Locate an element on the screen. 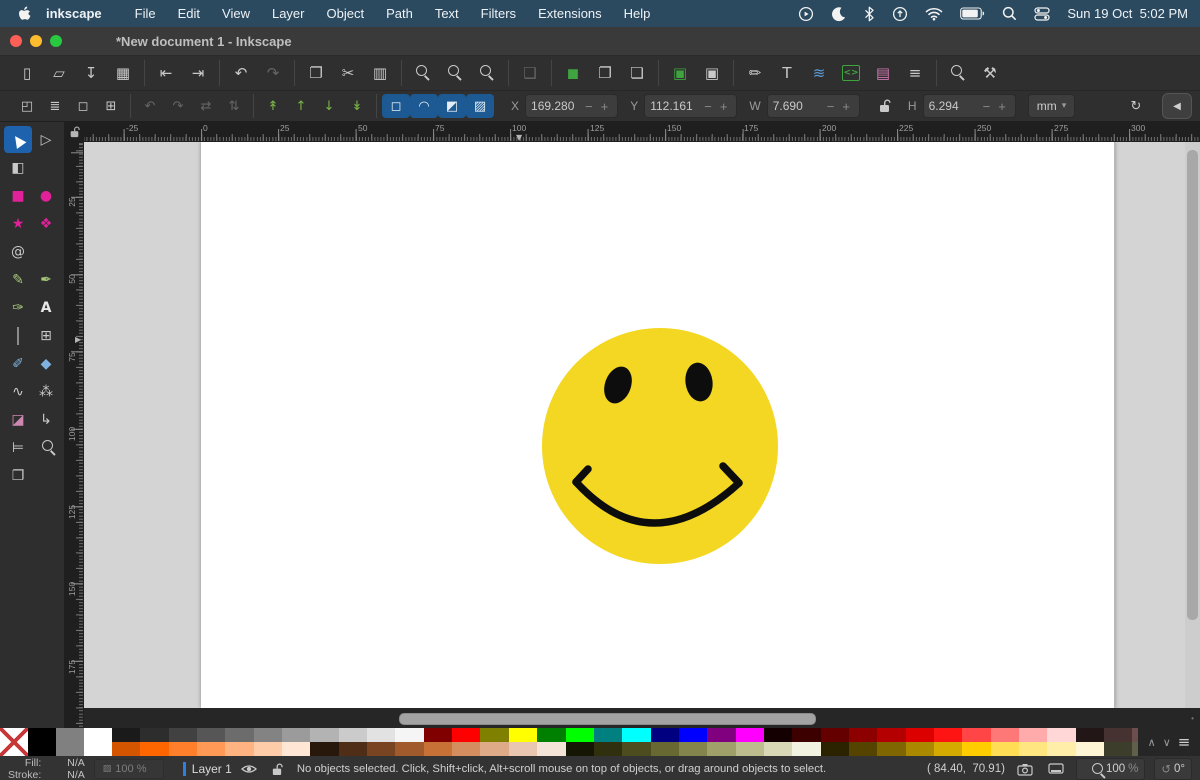 The width and height of the screenshot is (1200, 780). zoom-tool is located at coordinates (46, 447).